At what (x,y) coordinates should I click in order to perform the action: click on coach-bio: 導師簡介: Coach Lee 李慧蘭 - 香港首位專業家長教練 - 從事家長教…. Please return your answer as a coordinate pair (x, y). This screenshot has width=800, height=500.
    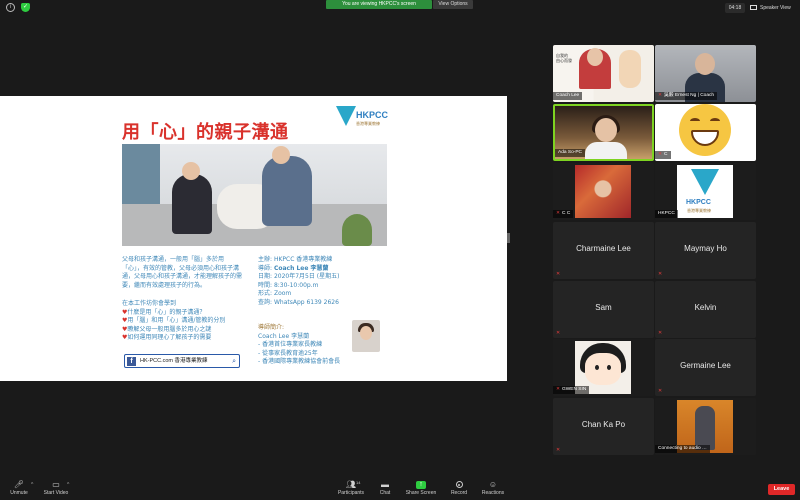
    Looking at the image, I should click on (303, 345).